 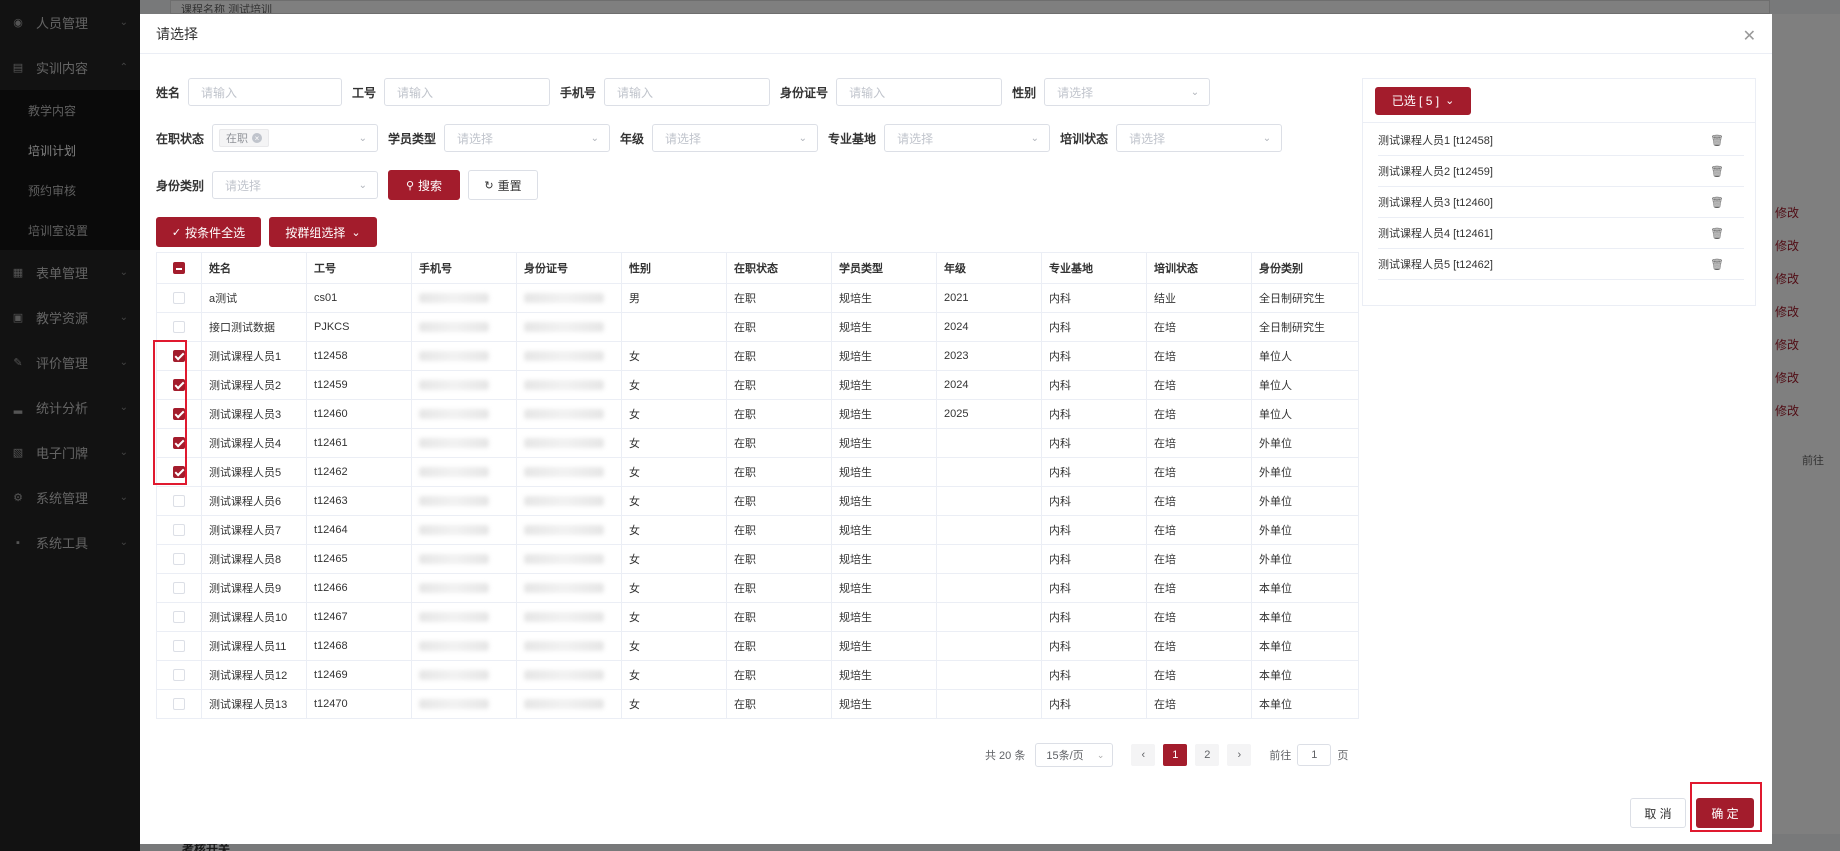 I want to click on table-row: 测试课程人员2 t12459 女在职 规培生 2024 内科 在培 单位人, so click(x=757, y=385).